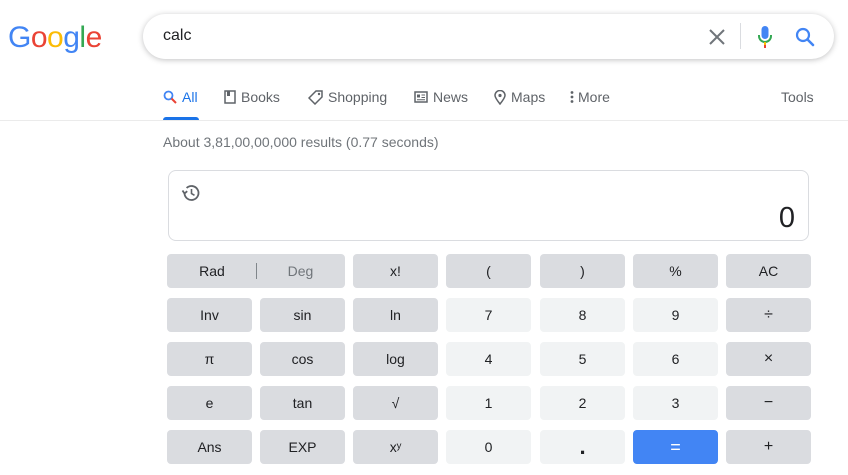 The width and height of the screenshot is (848, 475). Describe the element at coordinates (675, 271) in the screenshot. I see `percent-button: %` at that location.